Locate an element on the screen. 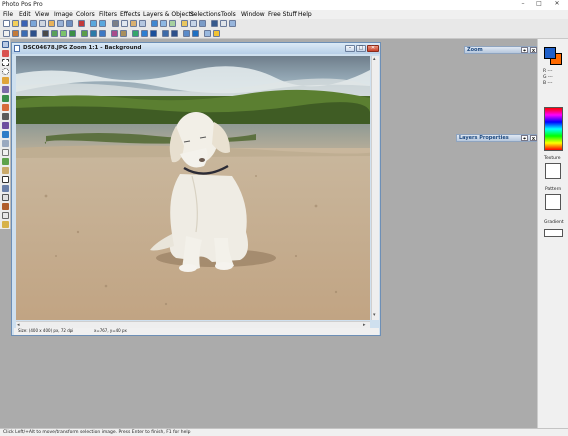 Image resolution: width=568 pixels, height=436 pixels. color-spectrum-picker is located at coordinates (553, 129).